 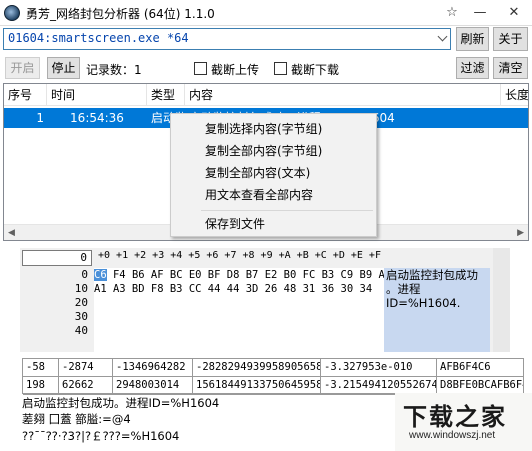 What do you see at coordinates (257, 386) in the screenshot?
I see `grid-cell: 15618449133750645958` at bounding box center [257, 386].